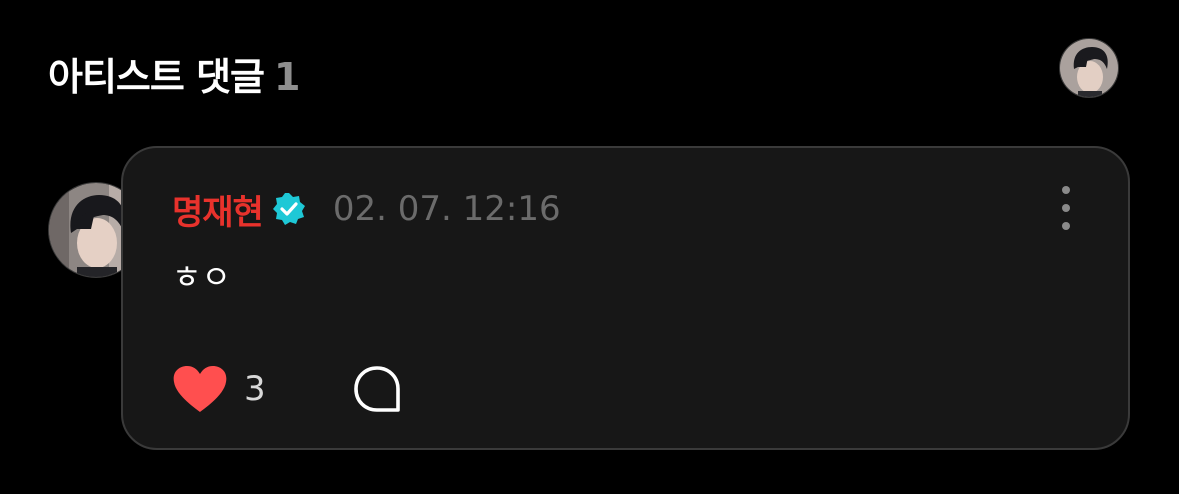 Image resolution: width=1179 pixels, height=494 pixels. I want to click on comments-header: 아티스트 댓글 1, so click(589, 69).